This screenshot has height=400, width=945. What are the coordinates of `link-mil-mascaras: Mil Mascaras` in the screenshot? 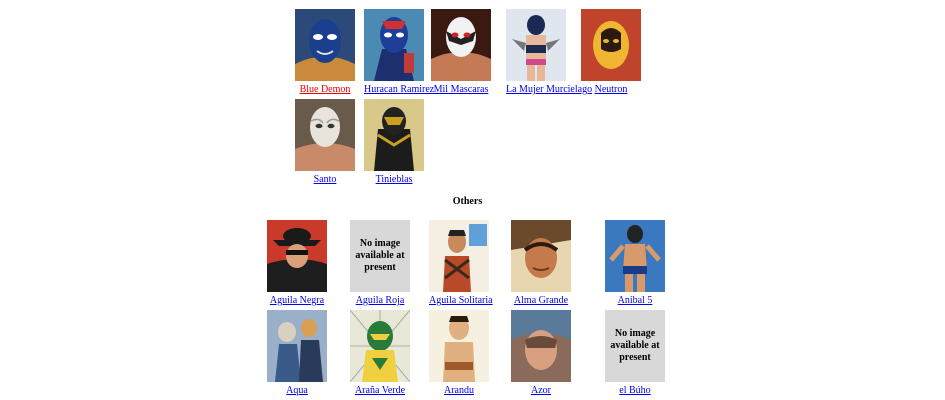 It's located at (461, 90).